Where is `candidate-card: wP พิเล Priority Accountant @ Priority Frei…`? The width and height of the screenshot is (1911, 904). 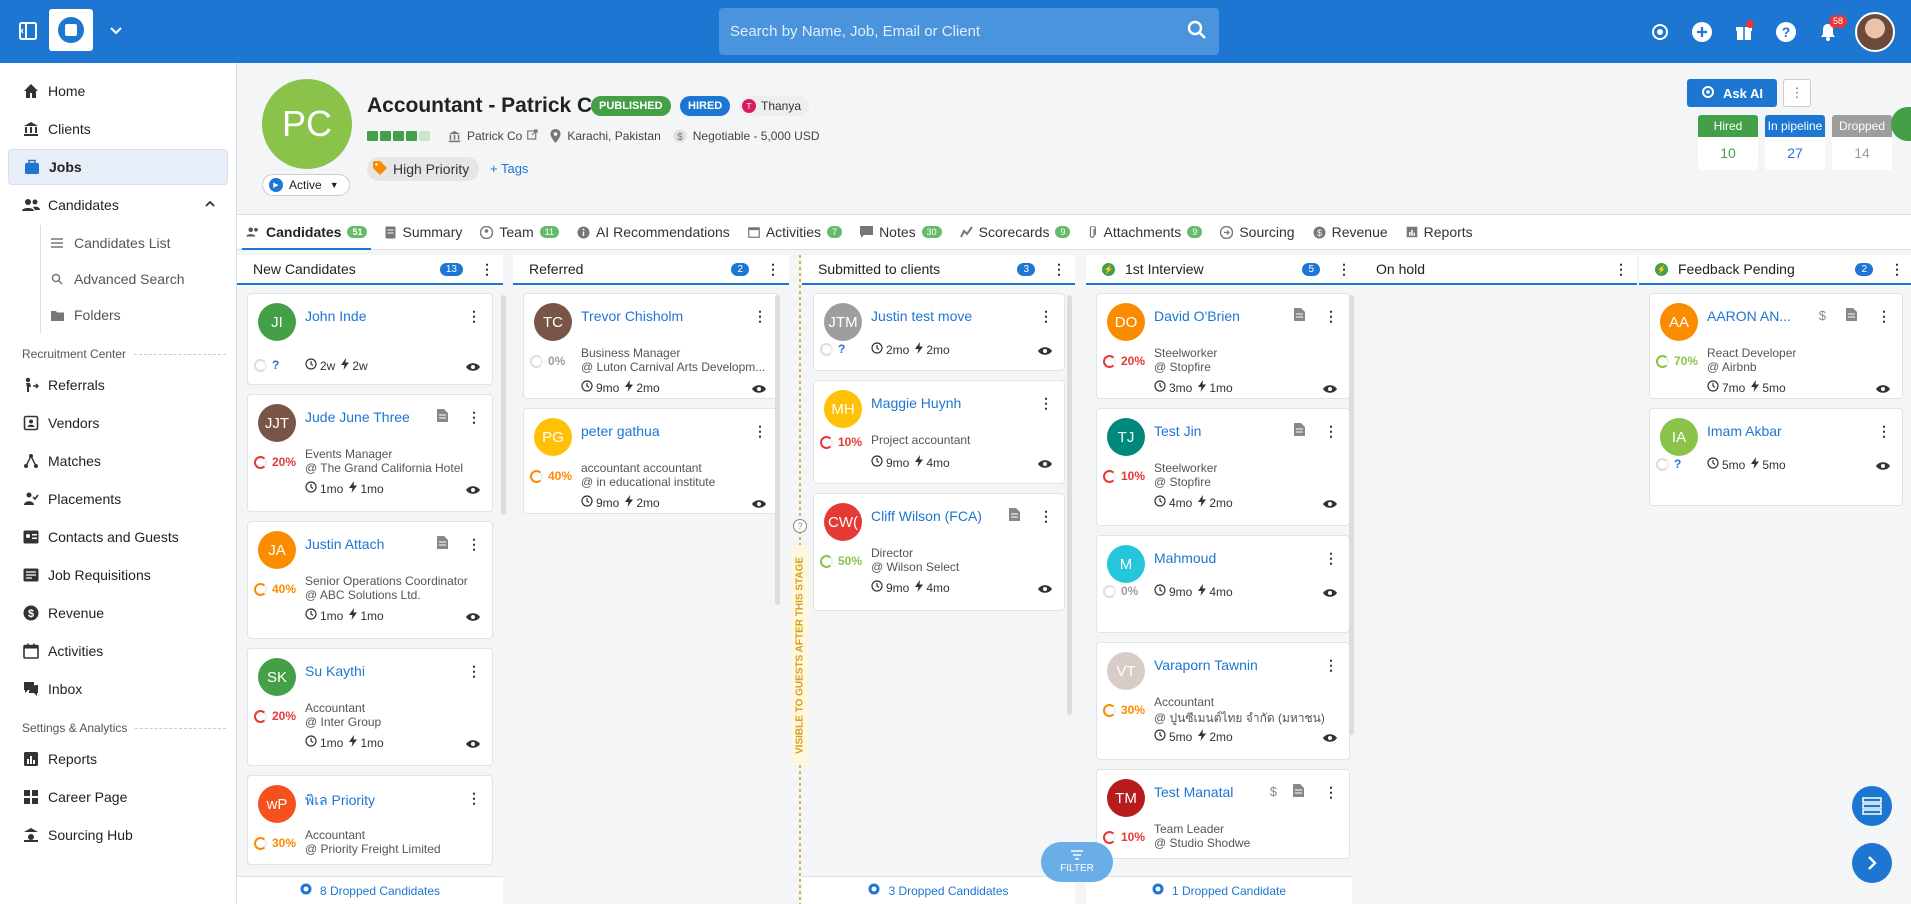 candidate-card: wP พิเล Priority Accountant @ Priority Frei… is located at coordinates (370, 820).